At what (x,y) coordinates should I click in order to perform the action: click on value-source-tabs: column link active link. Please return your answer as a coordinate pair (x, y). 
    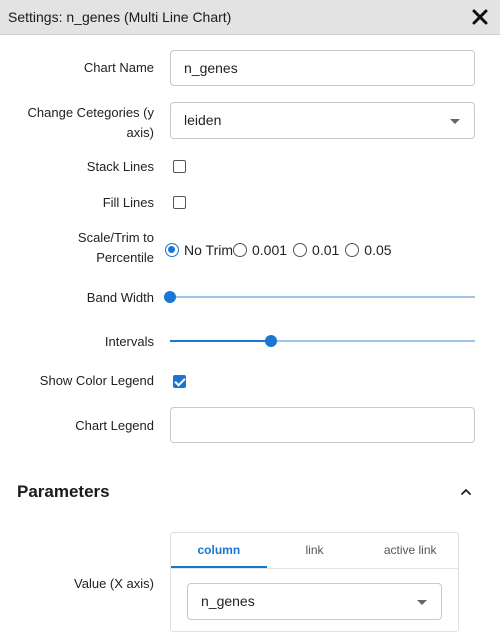
    Looking at the image, I should click on (314, 550).